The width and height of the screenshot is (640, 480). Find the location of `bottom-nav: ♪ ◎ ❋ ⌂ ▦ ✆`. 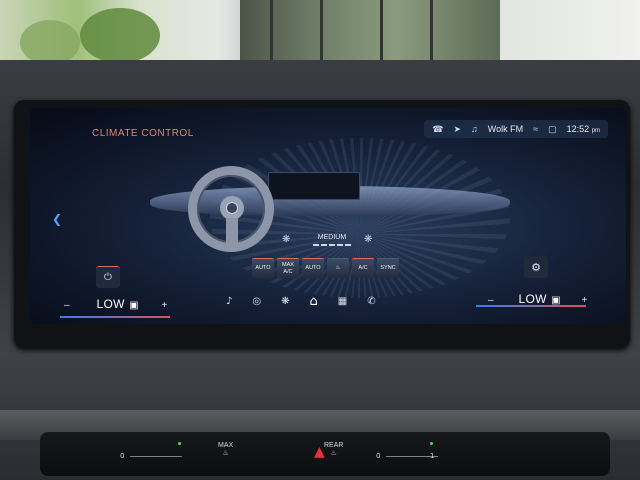

bottom-nav: ♪ ◎ ❋ ⌂ ▦ ✆ is located at coordinates (301, 301).